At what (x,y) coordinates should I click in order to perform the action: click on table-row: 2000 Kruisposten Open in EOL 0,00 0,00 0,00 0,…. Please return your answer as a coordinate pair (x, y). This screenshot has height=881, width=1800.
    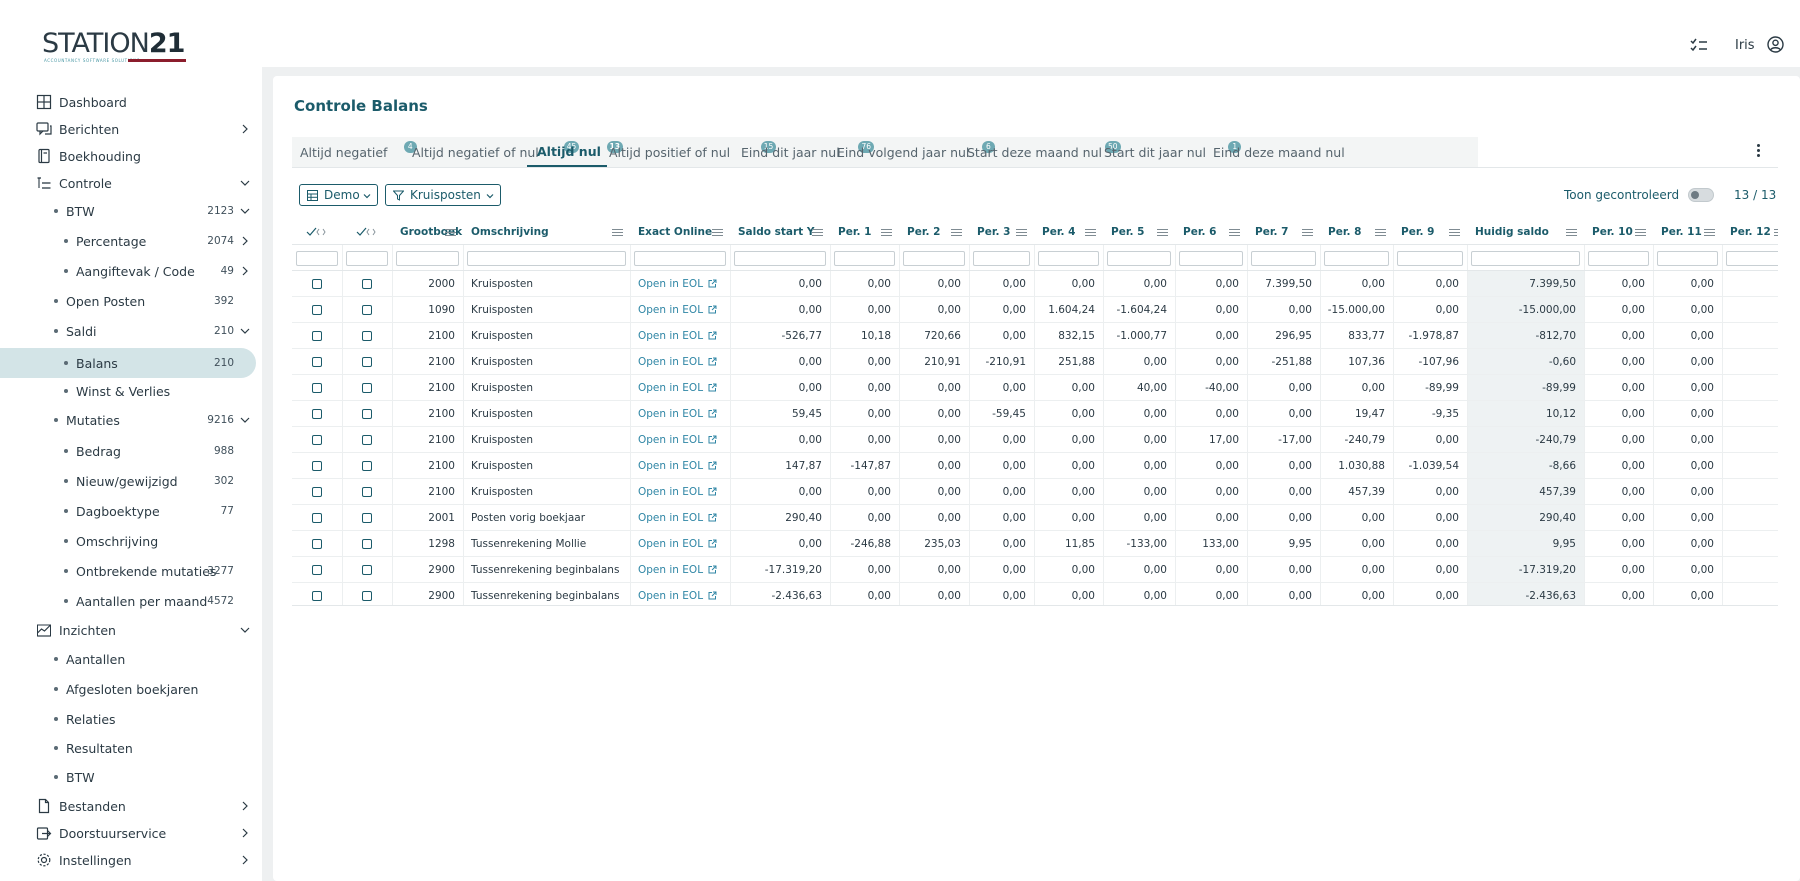
    Looking at the image, I should click on (1035, 284).